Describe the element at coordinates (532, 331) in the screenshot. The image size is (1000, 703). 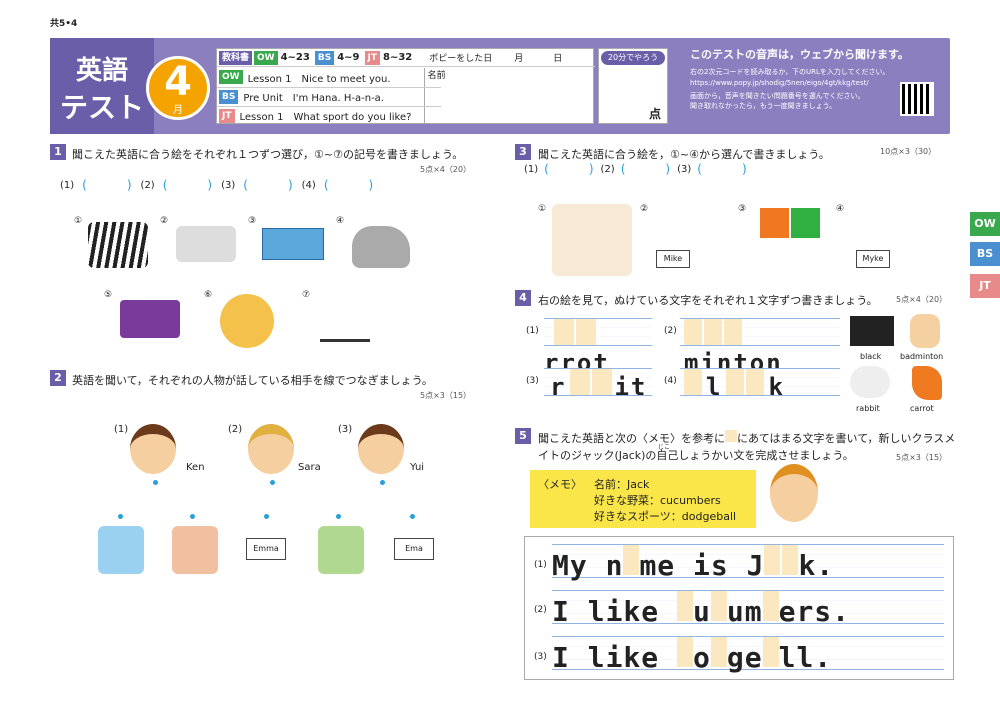
I see `q4-item-number: (1)` at that location.